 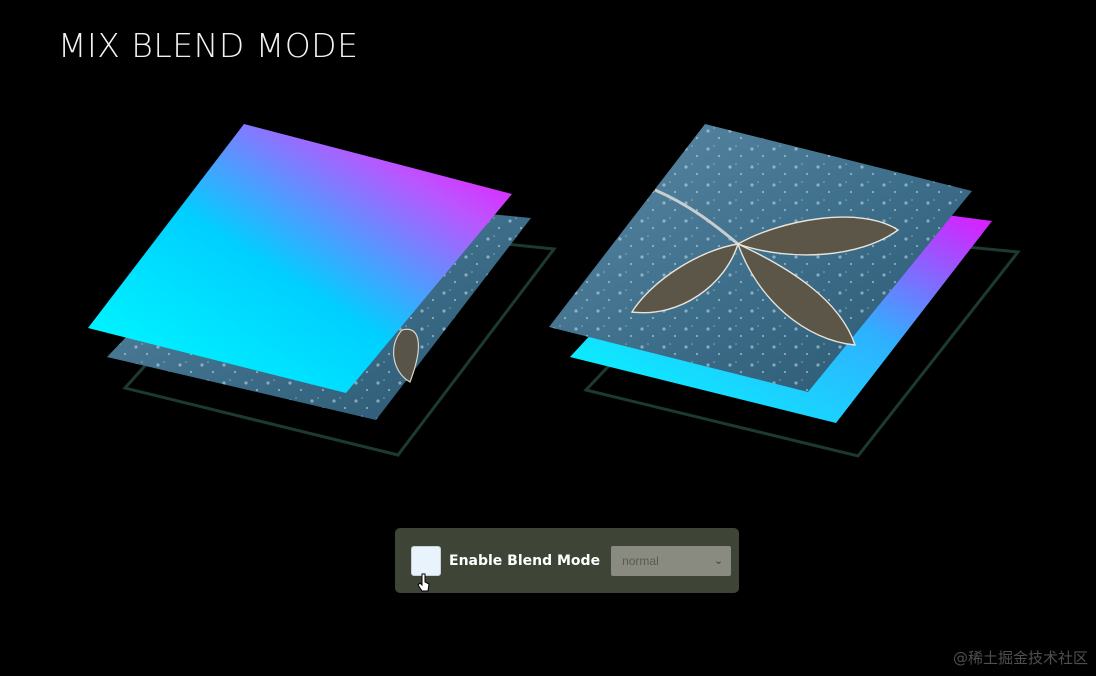 What do you see at coordinates (718, 561) in the screenshot?
I see `chevron-down-icon: ⌄` at bounding box center [718, 561].